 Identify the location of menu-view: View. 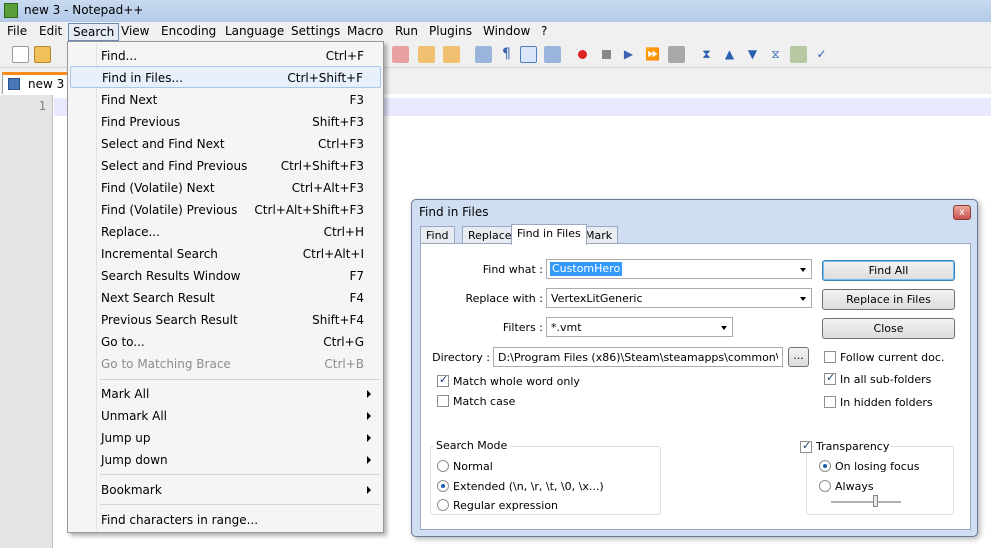
(135, 32).